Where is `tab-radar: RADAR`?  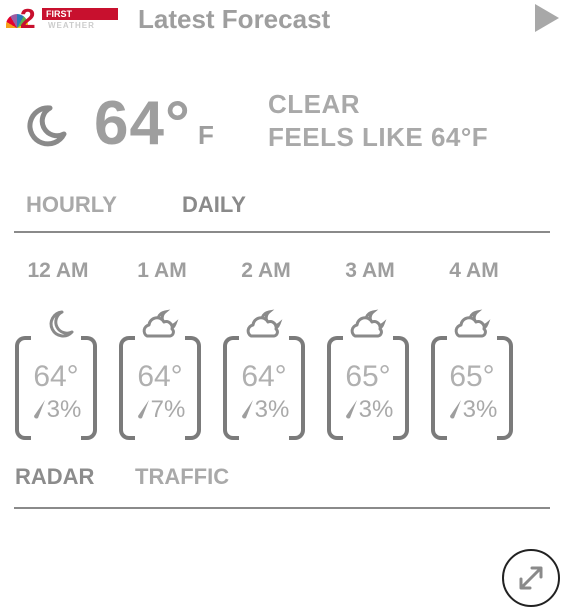 tab-radar: RADAR is located at coordinates (54, 477).